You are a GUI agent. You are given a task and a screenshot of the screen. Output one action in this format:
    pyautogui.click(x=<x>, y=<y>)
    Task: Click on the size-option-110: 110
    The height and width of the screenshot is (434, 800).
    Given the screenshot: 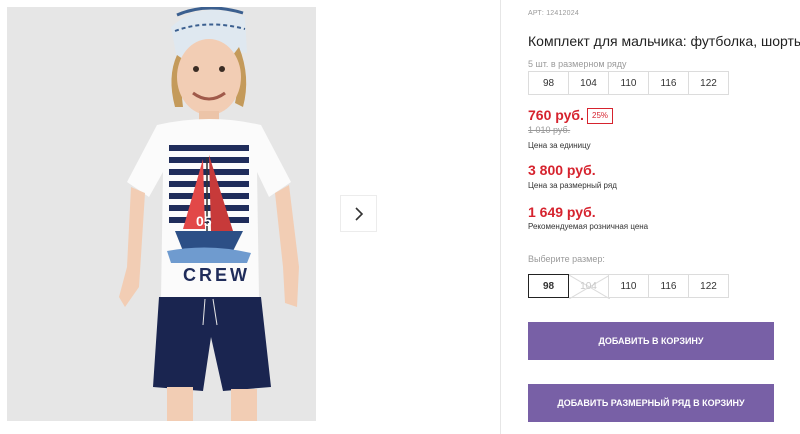 What is the action you would take?
    pyautogui.click(x=628, y=286)
    